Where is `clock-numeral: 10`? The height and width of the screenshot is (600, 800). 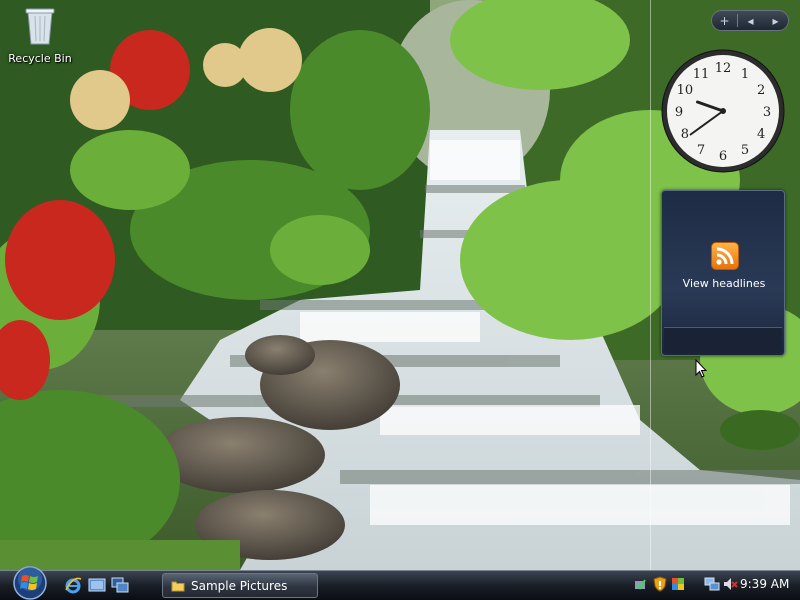
clock-numeral: 10 is located at coordinates (685, 90).